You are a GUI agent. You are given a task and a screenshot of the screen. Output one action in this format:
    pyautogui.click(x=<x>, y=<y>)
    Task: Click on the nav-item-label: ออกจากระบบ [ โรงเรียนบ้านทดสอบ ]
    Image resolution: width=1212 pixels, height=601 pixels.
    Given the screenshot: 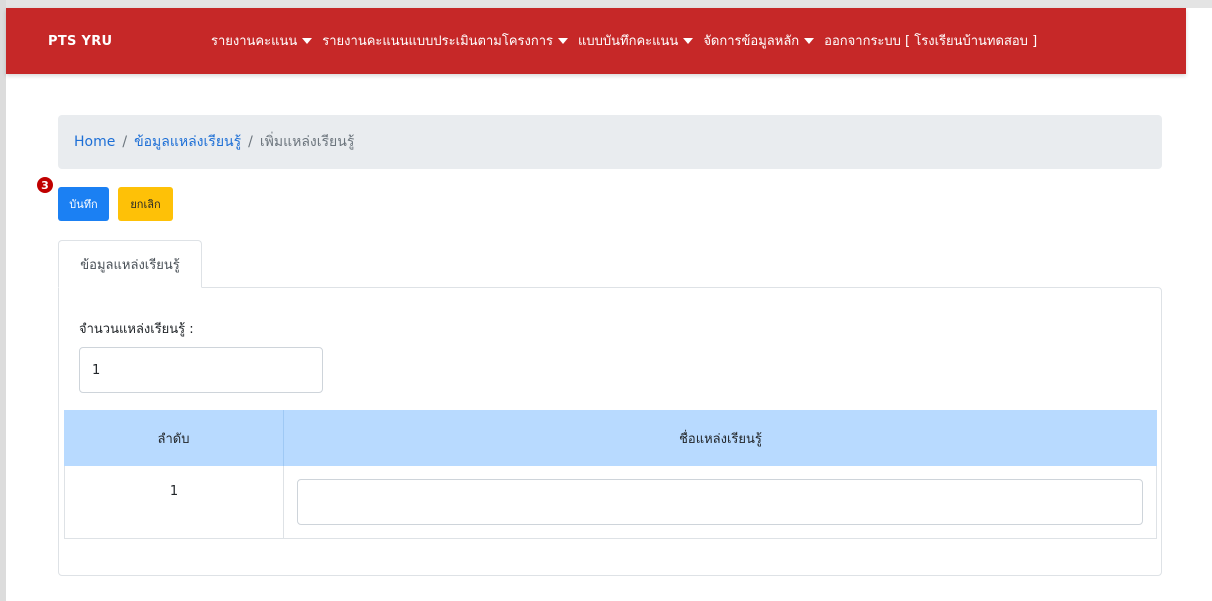 What is the action you would take?
    pyautogui.click(x=931, y=41)
    